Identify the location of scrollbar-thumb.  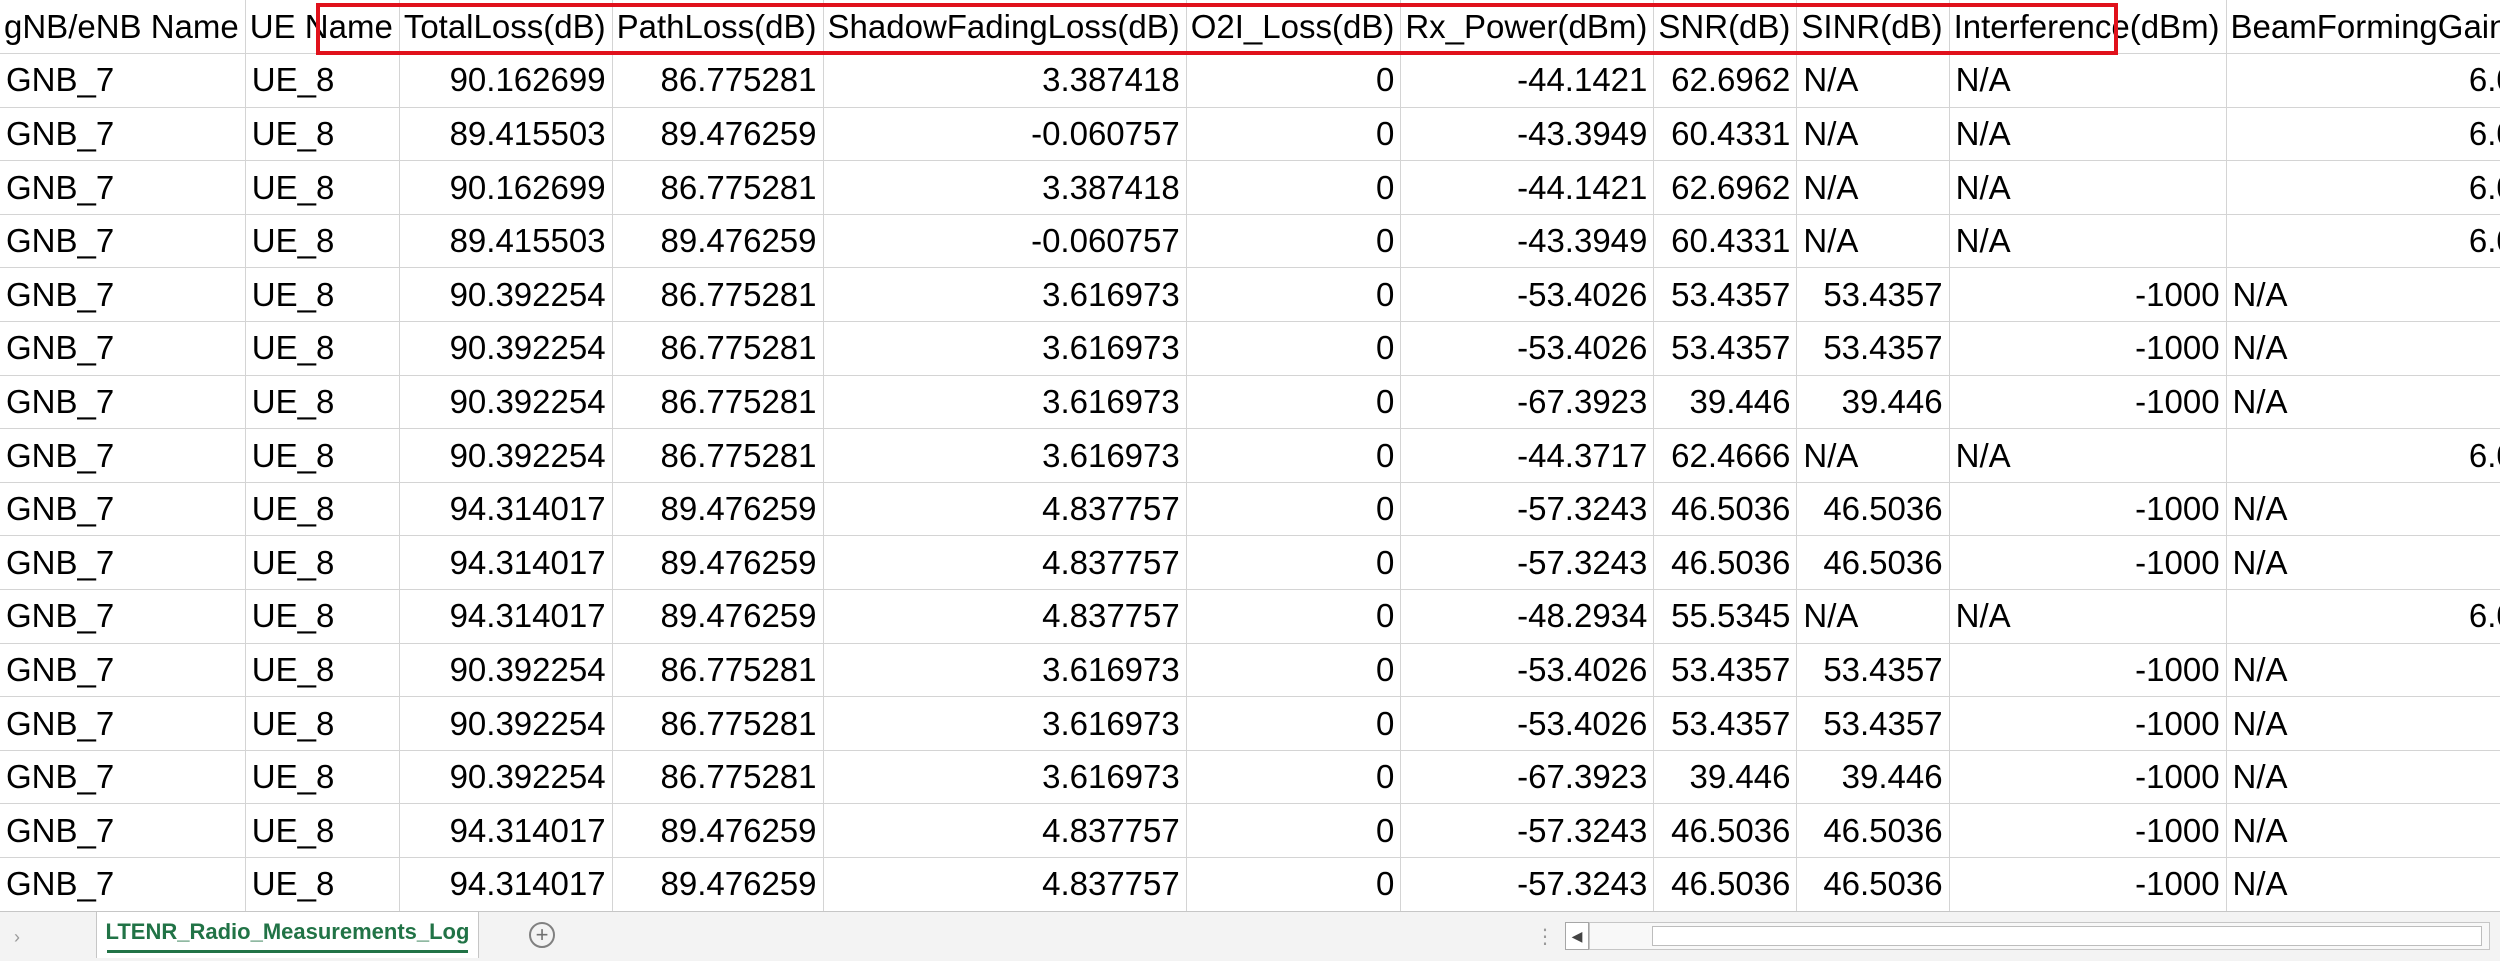
(2067, 936).